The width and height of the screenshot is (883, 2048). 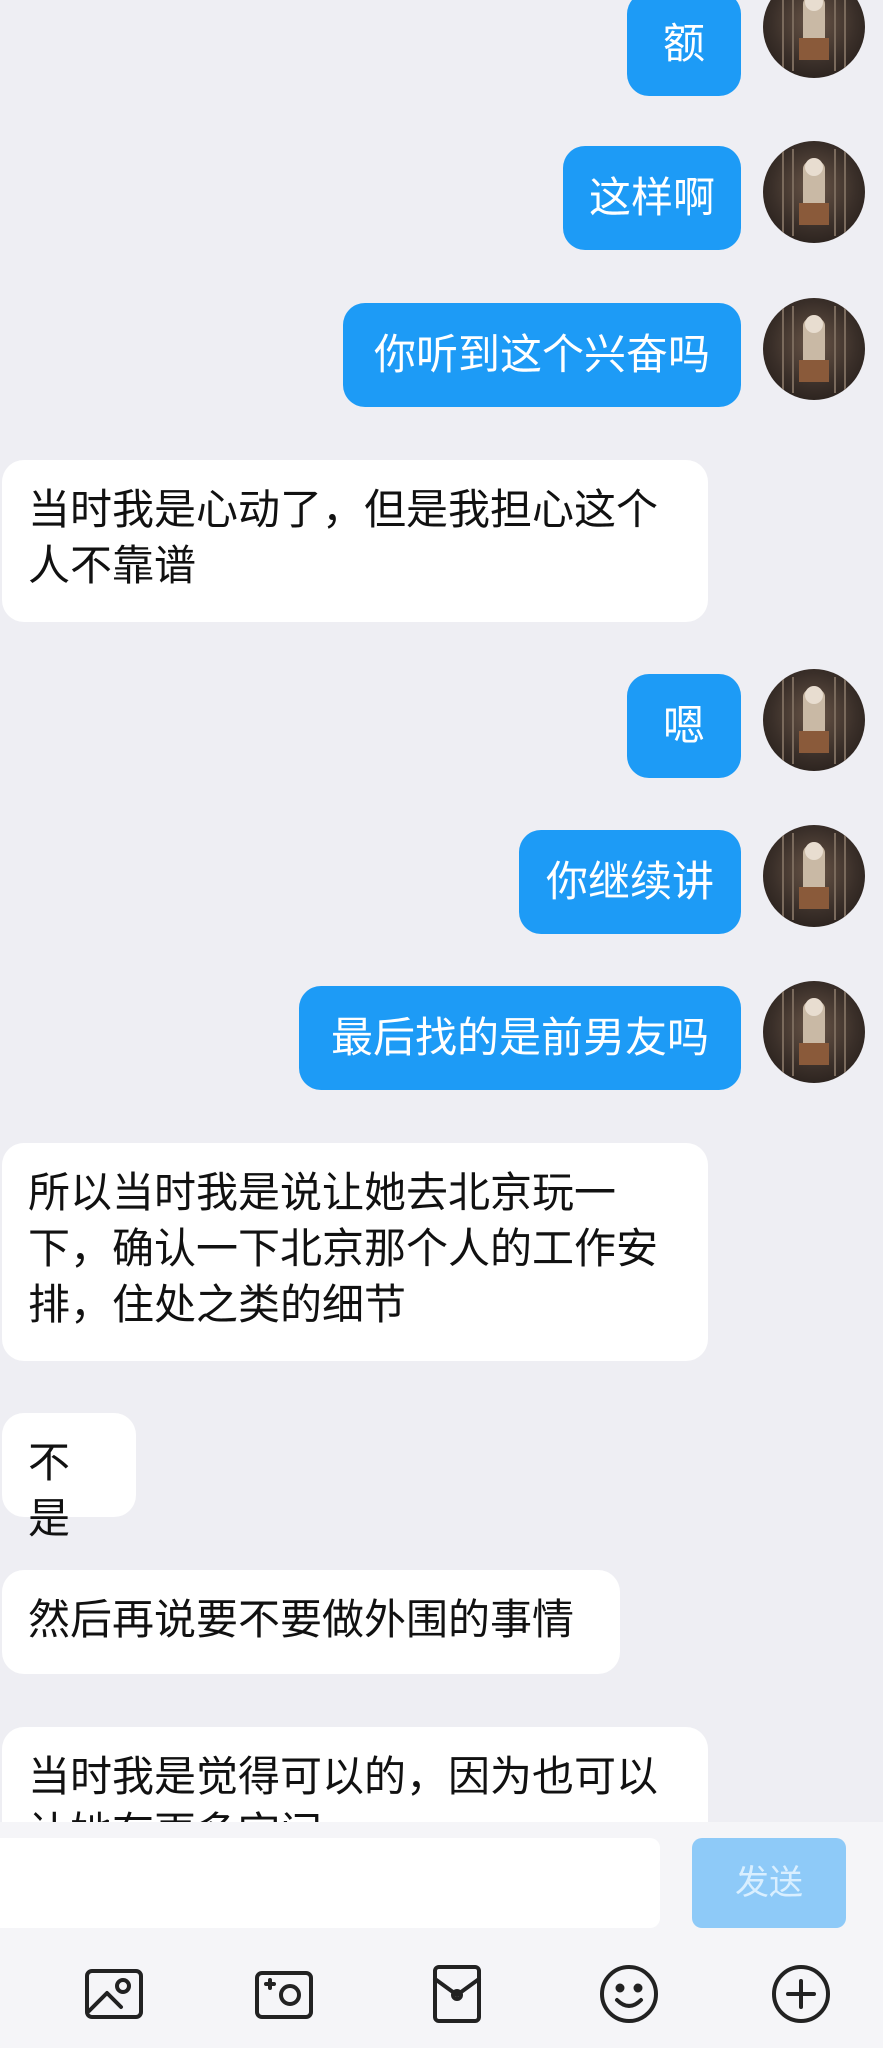 I want to click on camera-icon, so click(x=284, y=1994).